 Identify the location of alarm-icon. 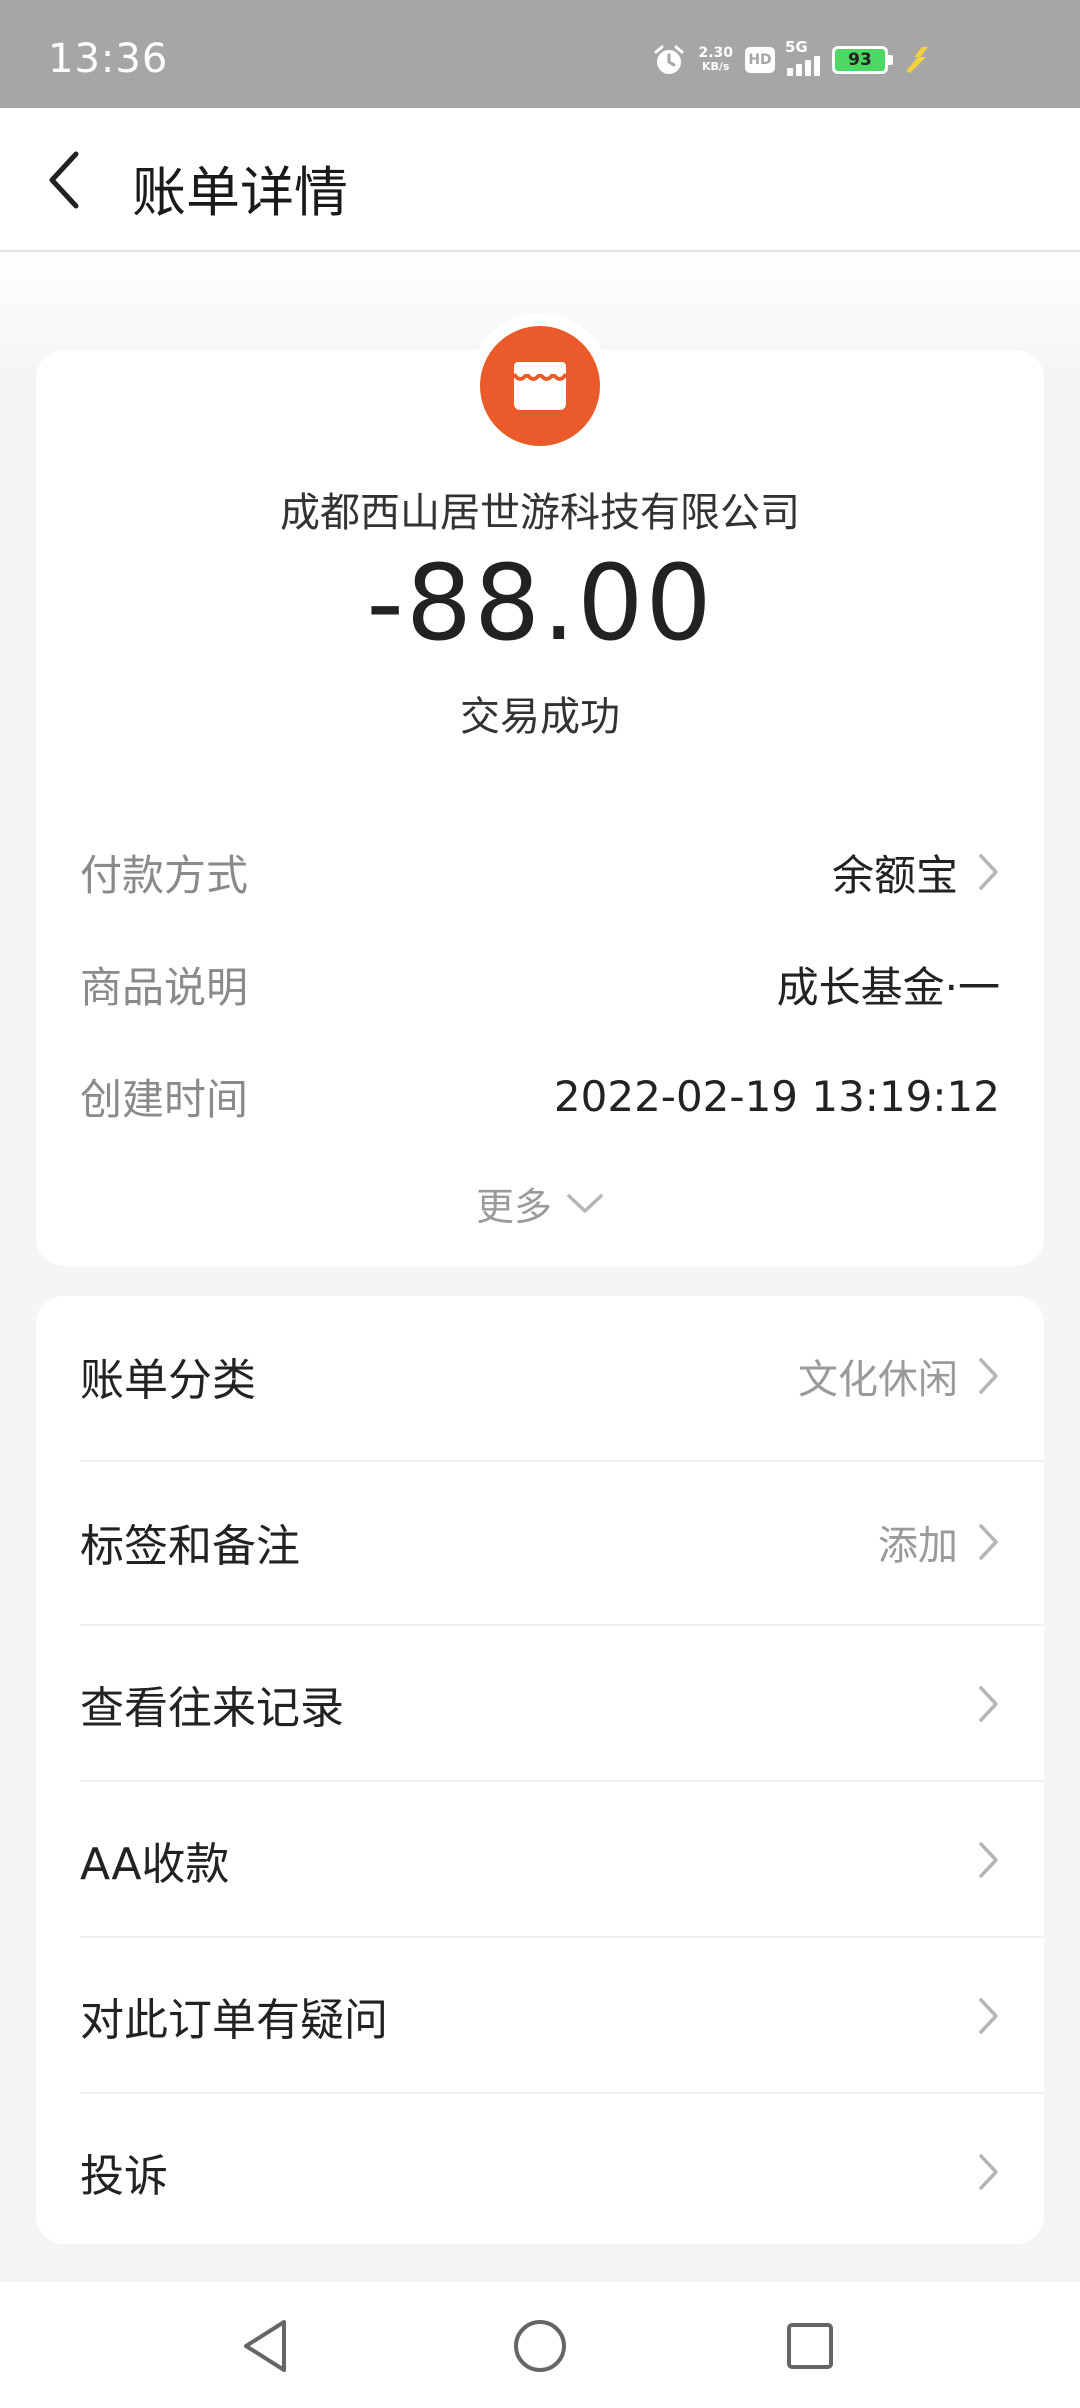
(669, 59).